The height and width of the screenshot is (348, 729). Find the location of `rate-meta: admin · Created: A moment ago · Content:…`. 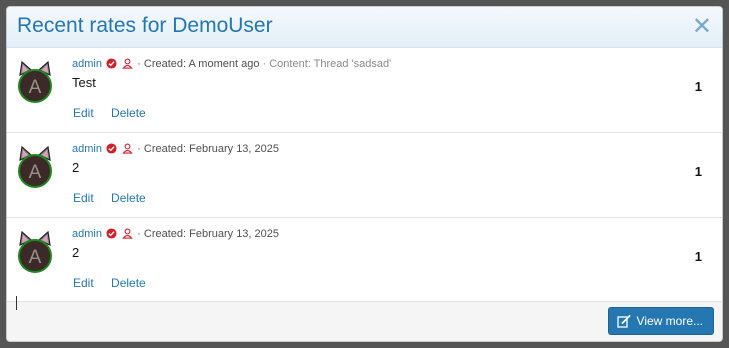

rate-meta: admin · Created: A moment ago · Content:… is located at coordinates (231, 64).